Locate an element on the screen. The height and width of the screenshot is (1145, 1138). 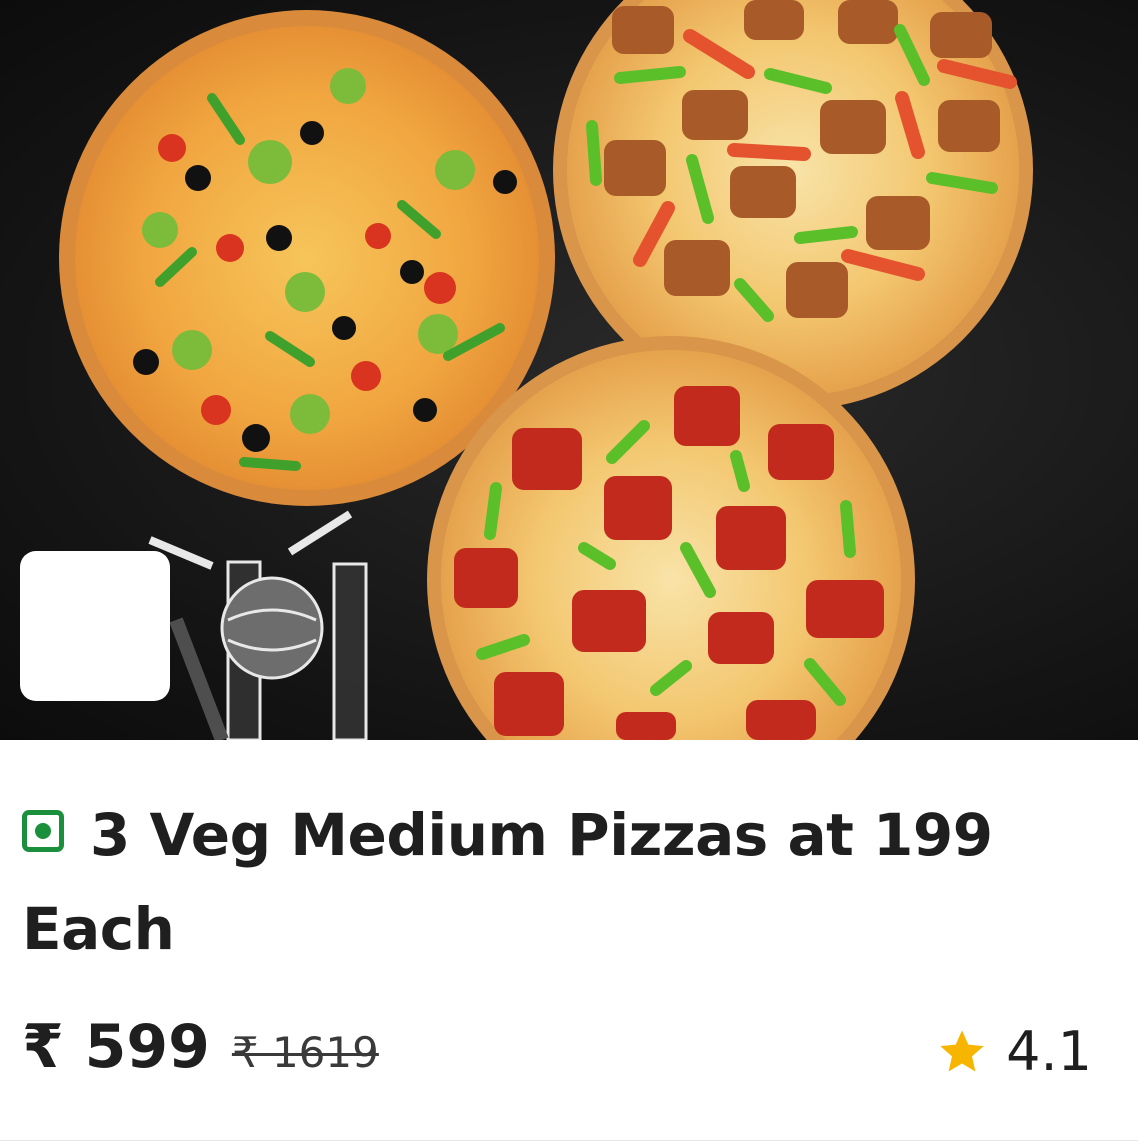
product-title: 3 Veg Medium Pizzas at 199 Each is located at coordinates (507, 882).